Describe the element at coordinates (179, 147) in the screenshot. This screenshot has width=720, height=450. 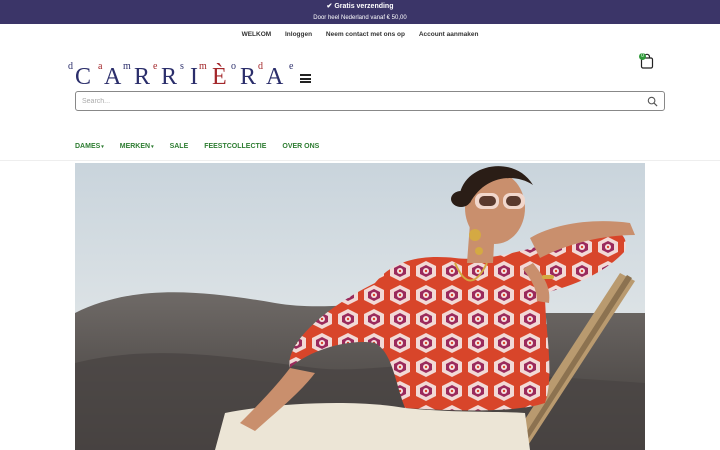
I see `nav-item-sale: SALE` at that location.